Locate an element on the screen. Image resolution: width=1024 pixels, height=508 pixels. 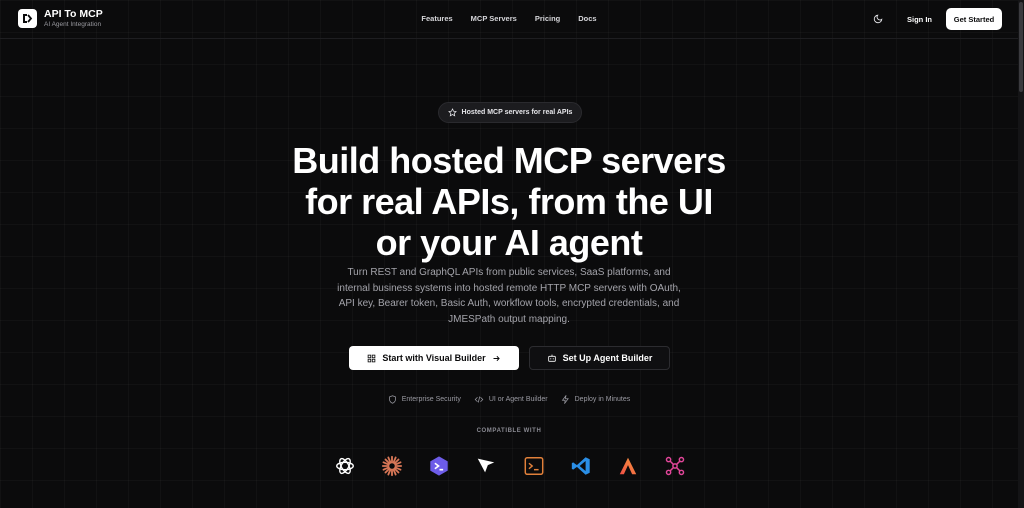
nav-link-mcp-servers: MCP Servers is located at coordinates (494, 18).